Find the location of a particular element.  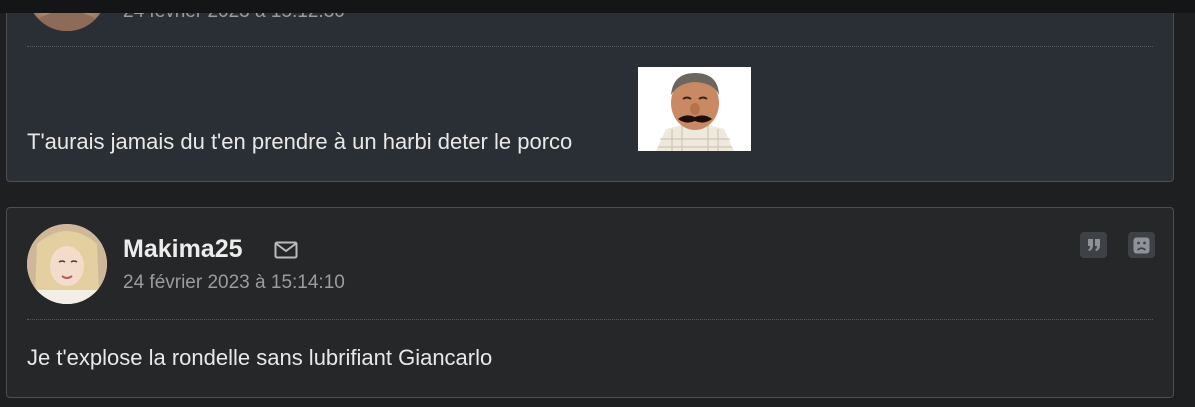

risitas-sticker is located at coordinates (694, 109).